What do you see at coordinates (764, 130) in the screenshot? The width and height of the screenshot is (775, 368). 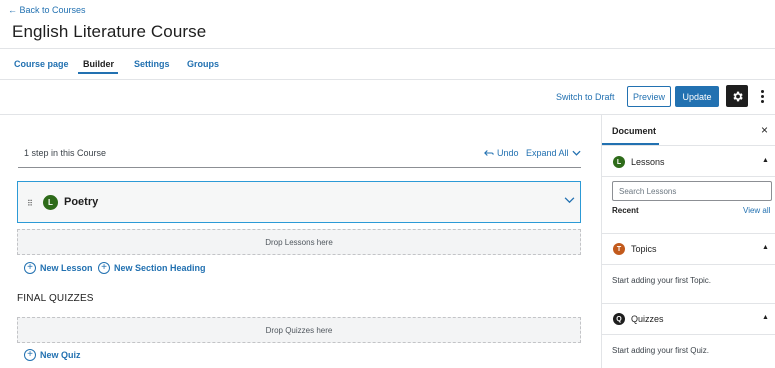 I see `close-icon: ×` at bounding box center [764, 130].